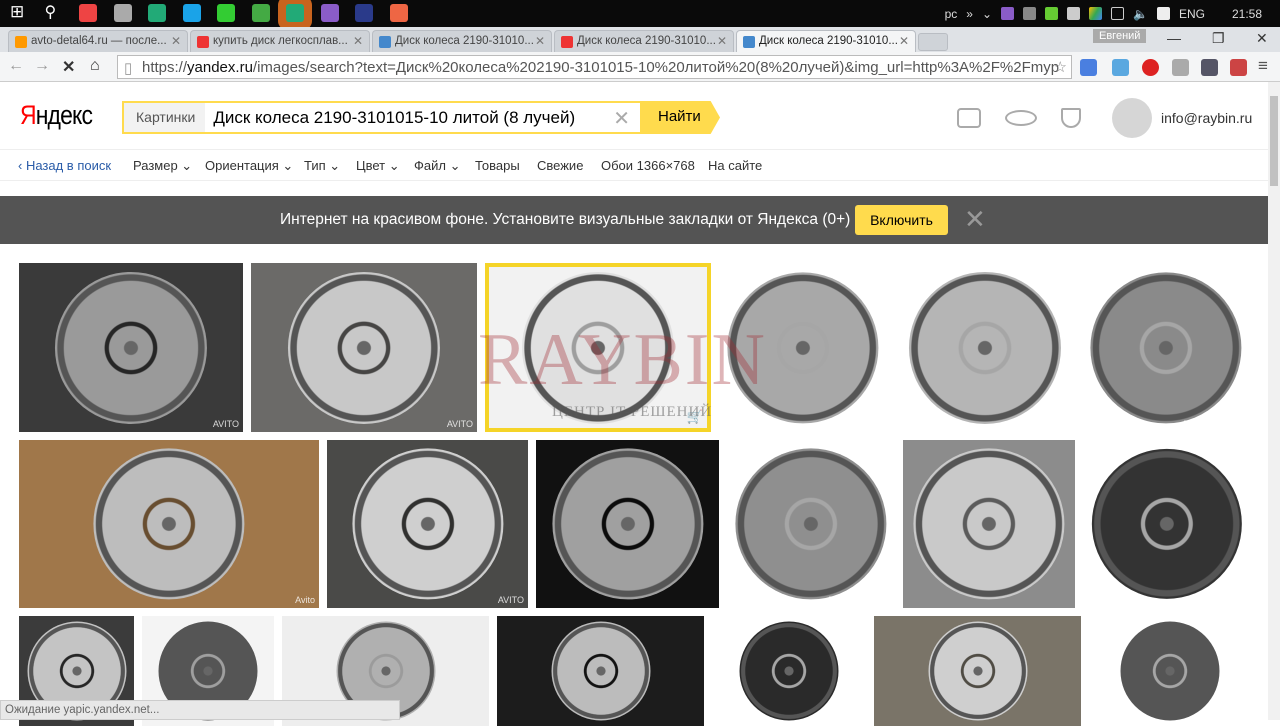  Describe the element at coordinates (1071, 118) in the screenshot. I see `shield-icon` at that location.